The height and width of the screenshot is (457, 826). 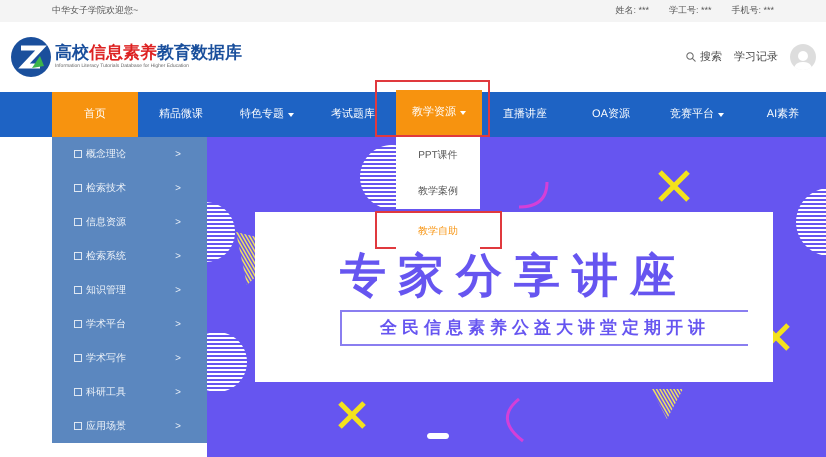 I want to click on user-info-text: 手机号: ***, so click(x=752, y=11).